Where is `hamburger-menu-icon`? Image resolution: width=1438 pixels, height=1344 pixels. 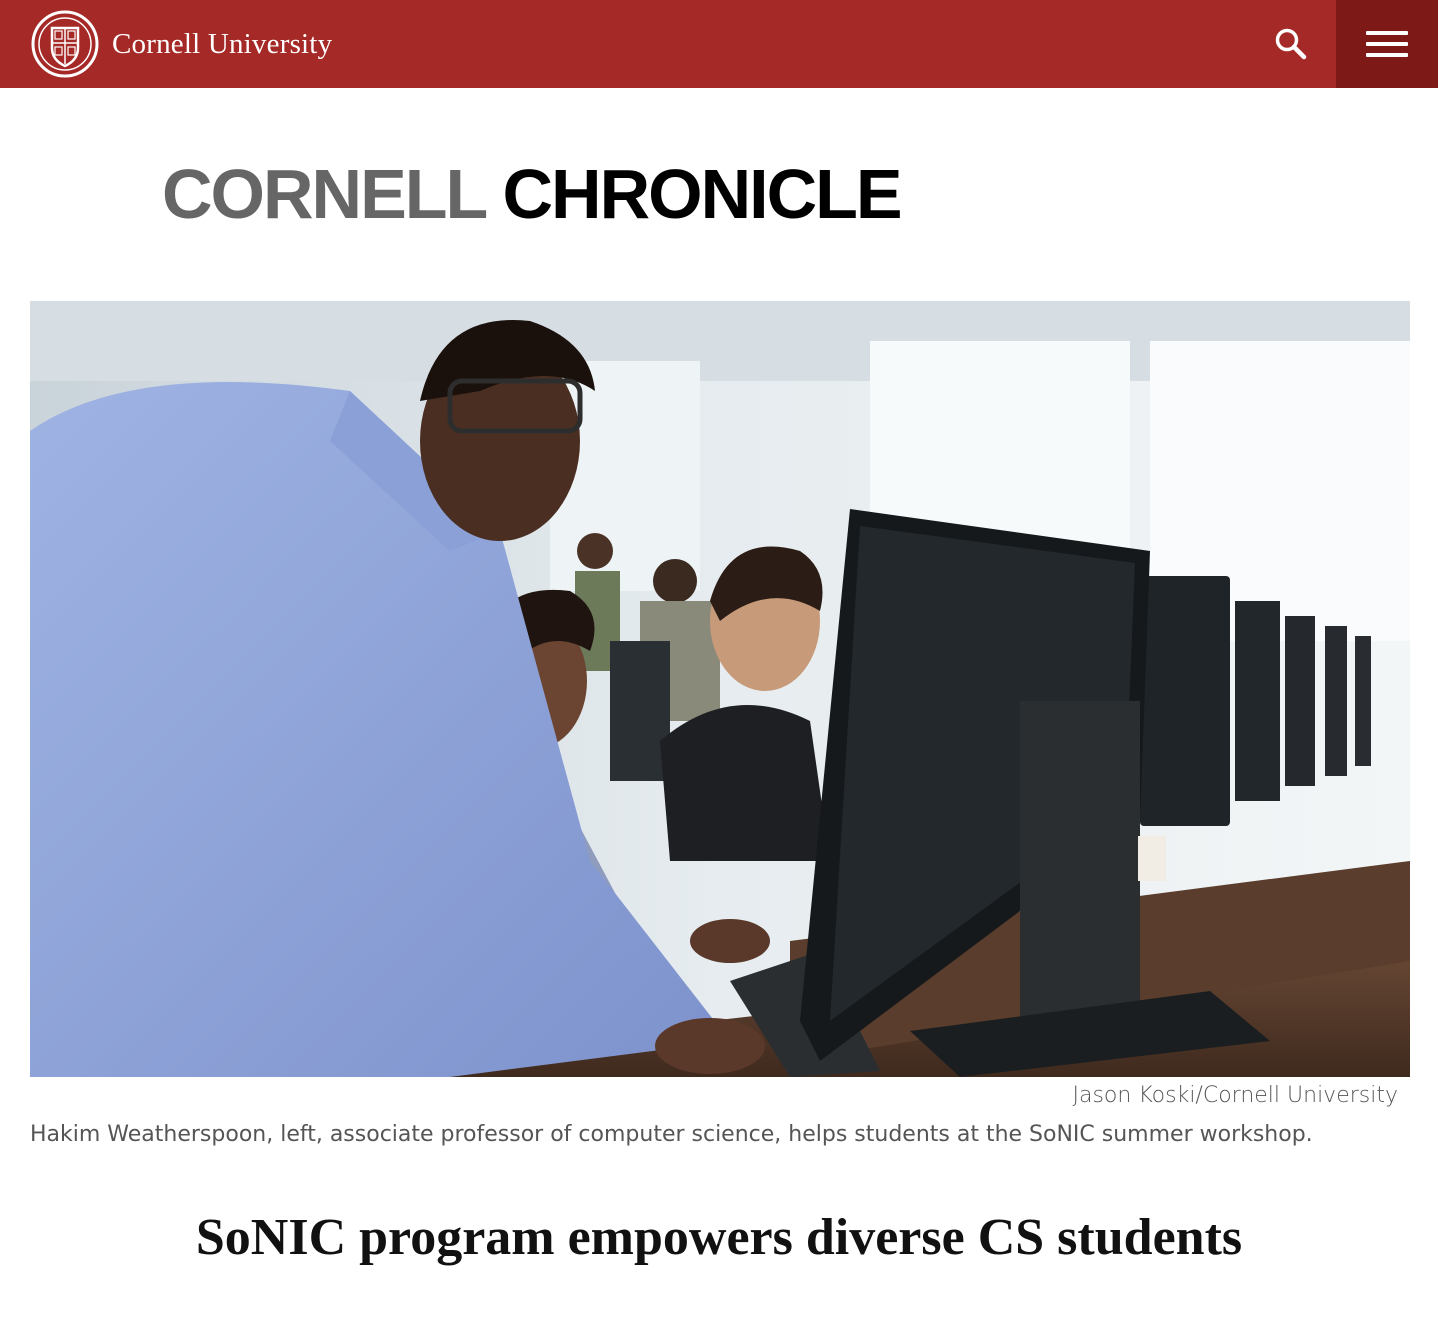 hamburger-menu-icon is located at coordinates (1387, 44).